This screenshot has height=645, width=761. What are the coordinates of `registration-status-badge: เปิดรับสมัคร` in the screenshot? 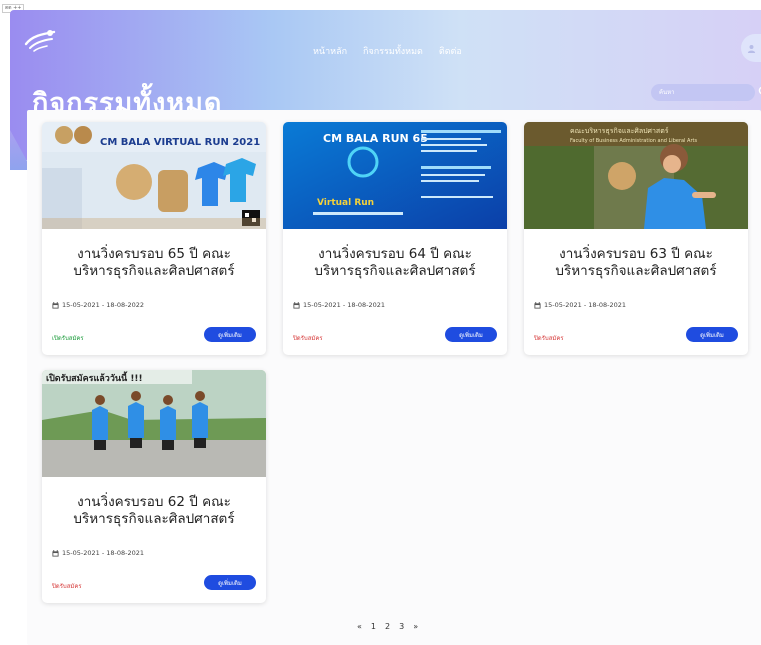 It's located at (68, 338).